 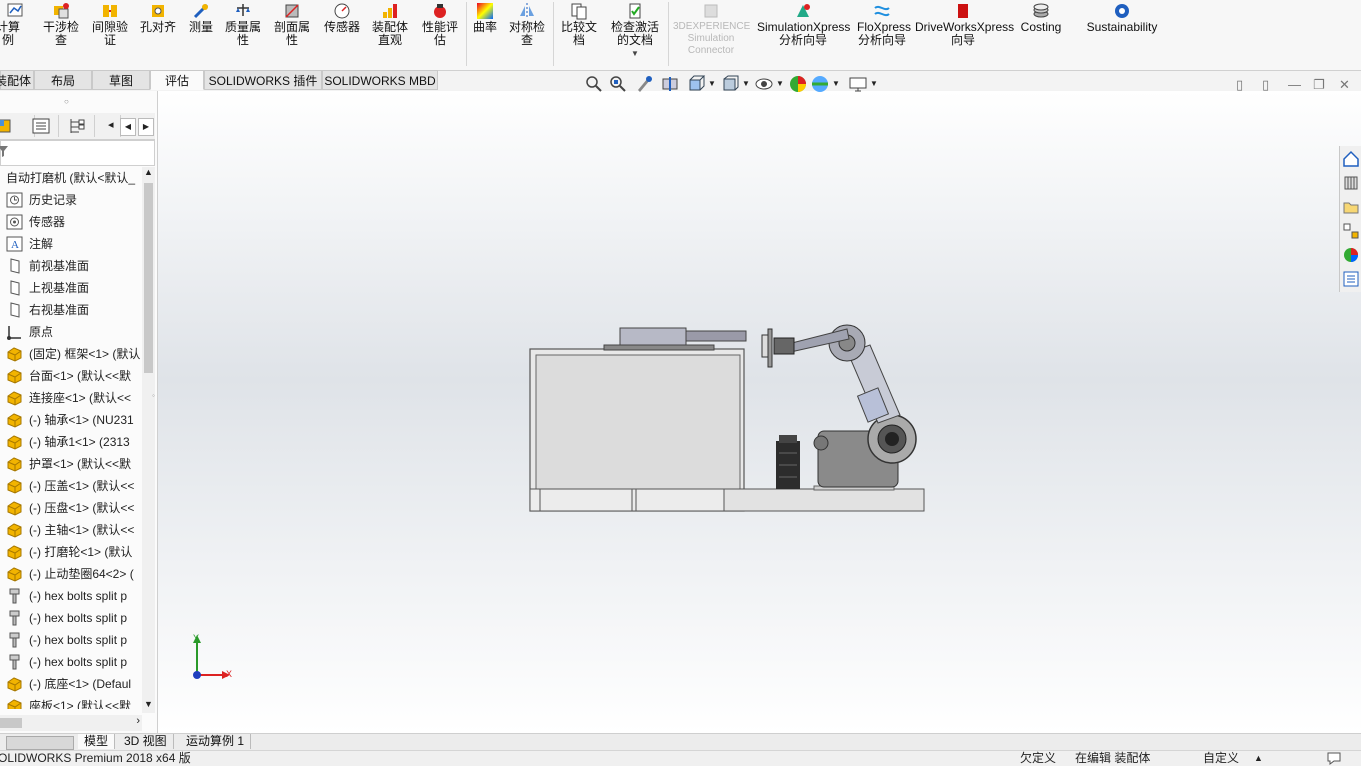 What do you see at coordinates (71, 574) in the screenshot?
I see `tree-item: (-) 止动垫圈64<2> (` at bounding box center [71, 574].